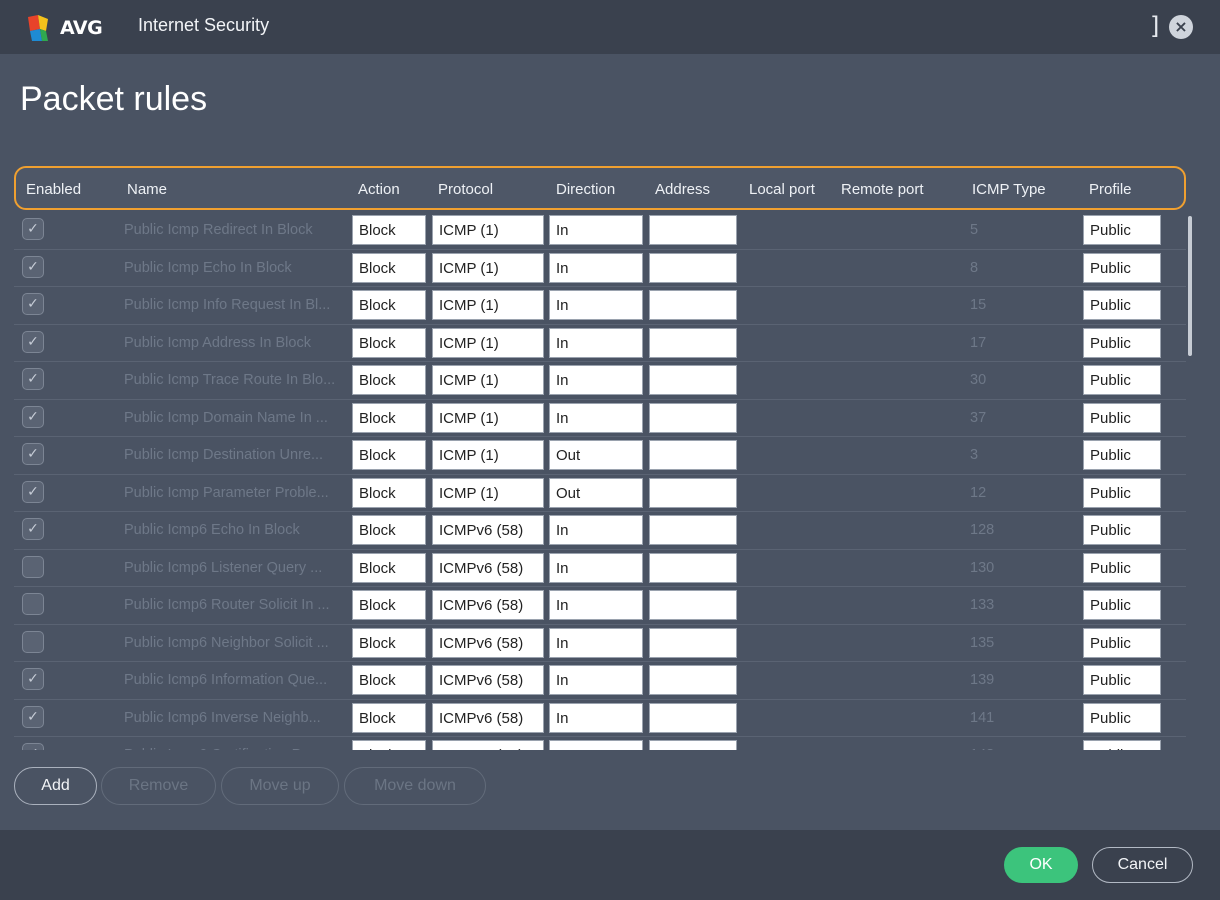 The width and height of the screenshot is (1220, 900). What do you see at coordinates (280, 786) in the screenshot?
I see `move-up-button: Move up` at bounding box center [280, 786].